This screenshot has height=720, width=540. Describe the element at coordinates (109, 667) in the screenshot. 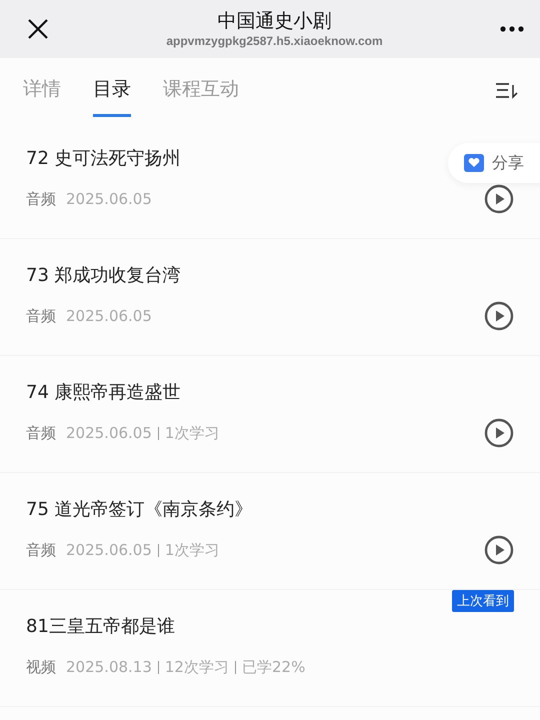

I see `lesson-detail: 2025.08.13` at that location.